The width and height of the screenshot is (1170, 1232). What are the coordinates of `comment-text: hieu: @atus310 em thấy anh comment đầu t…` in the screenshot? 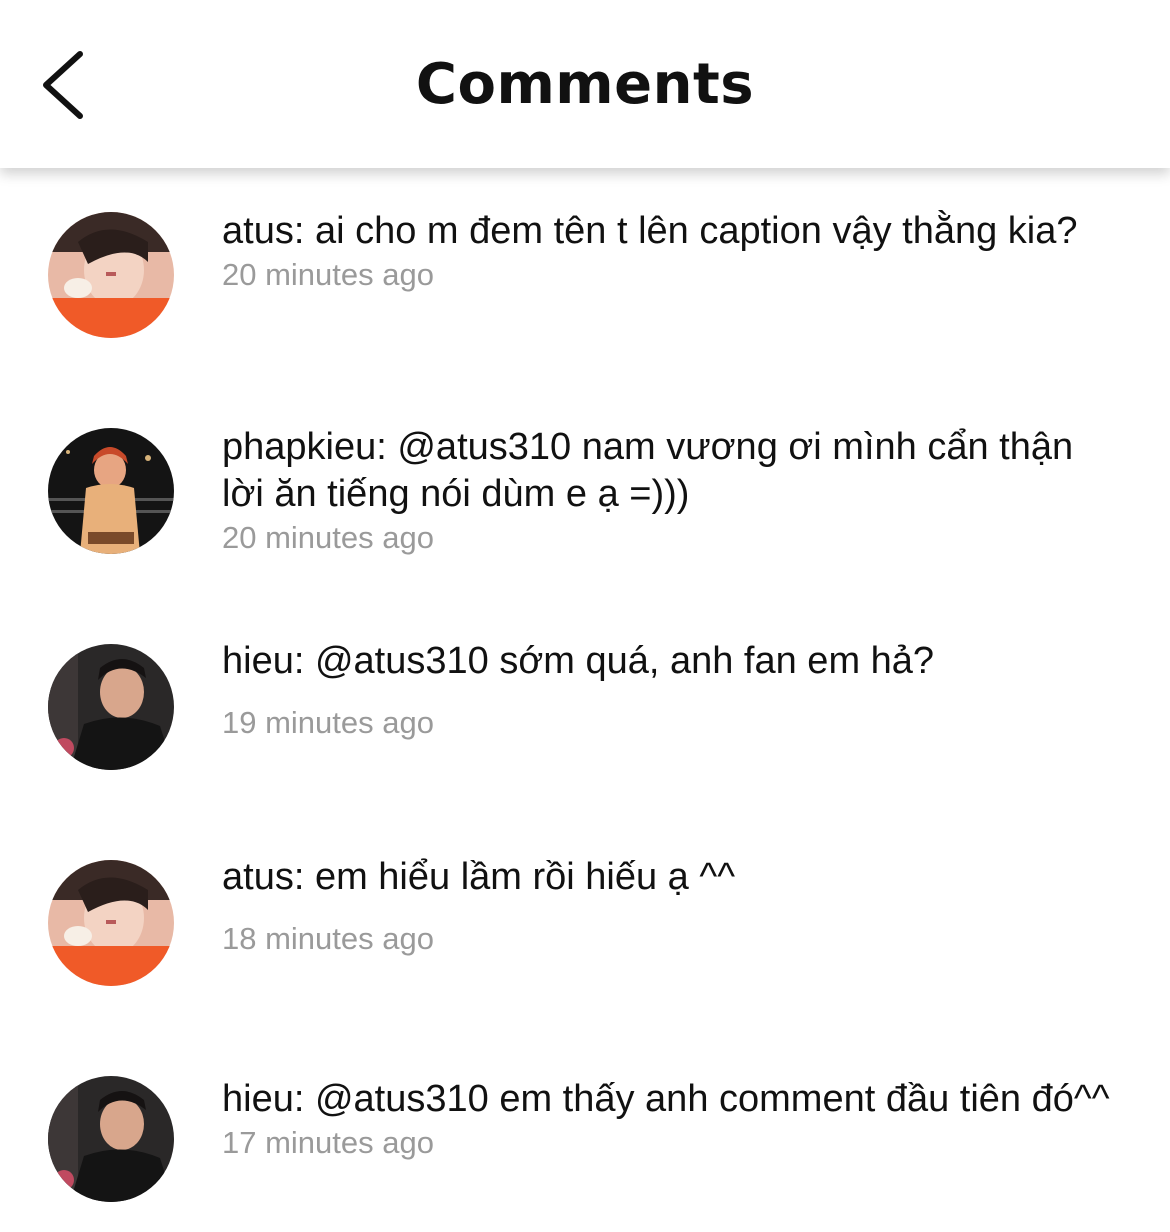 It's located at (666, 1099).